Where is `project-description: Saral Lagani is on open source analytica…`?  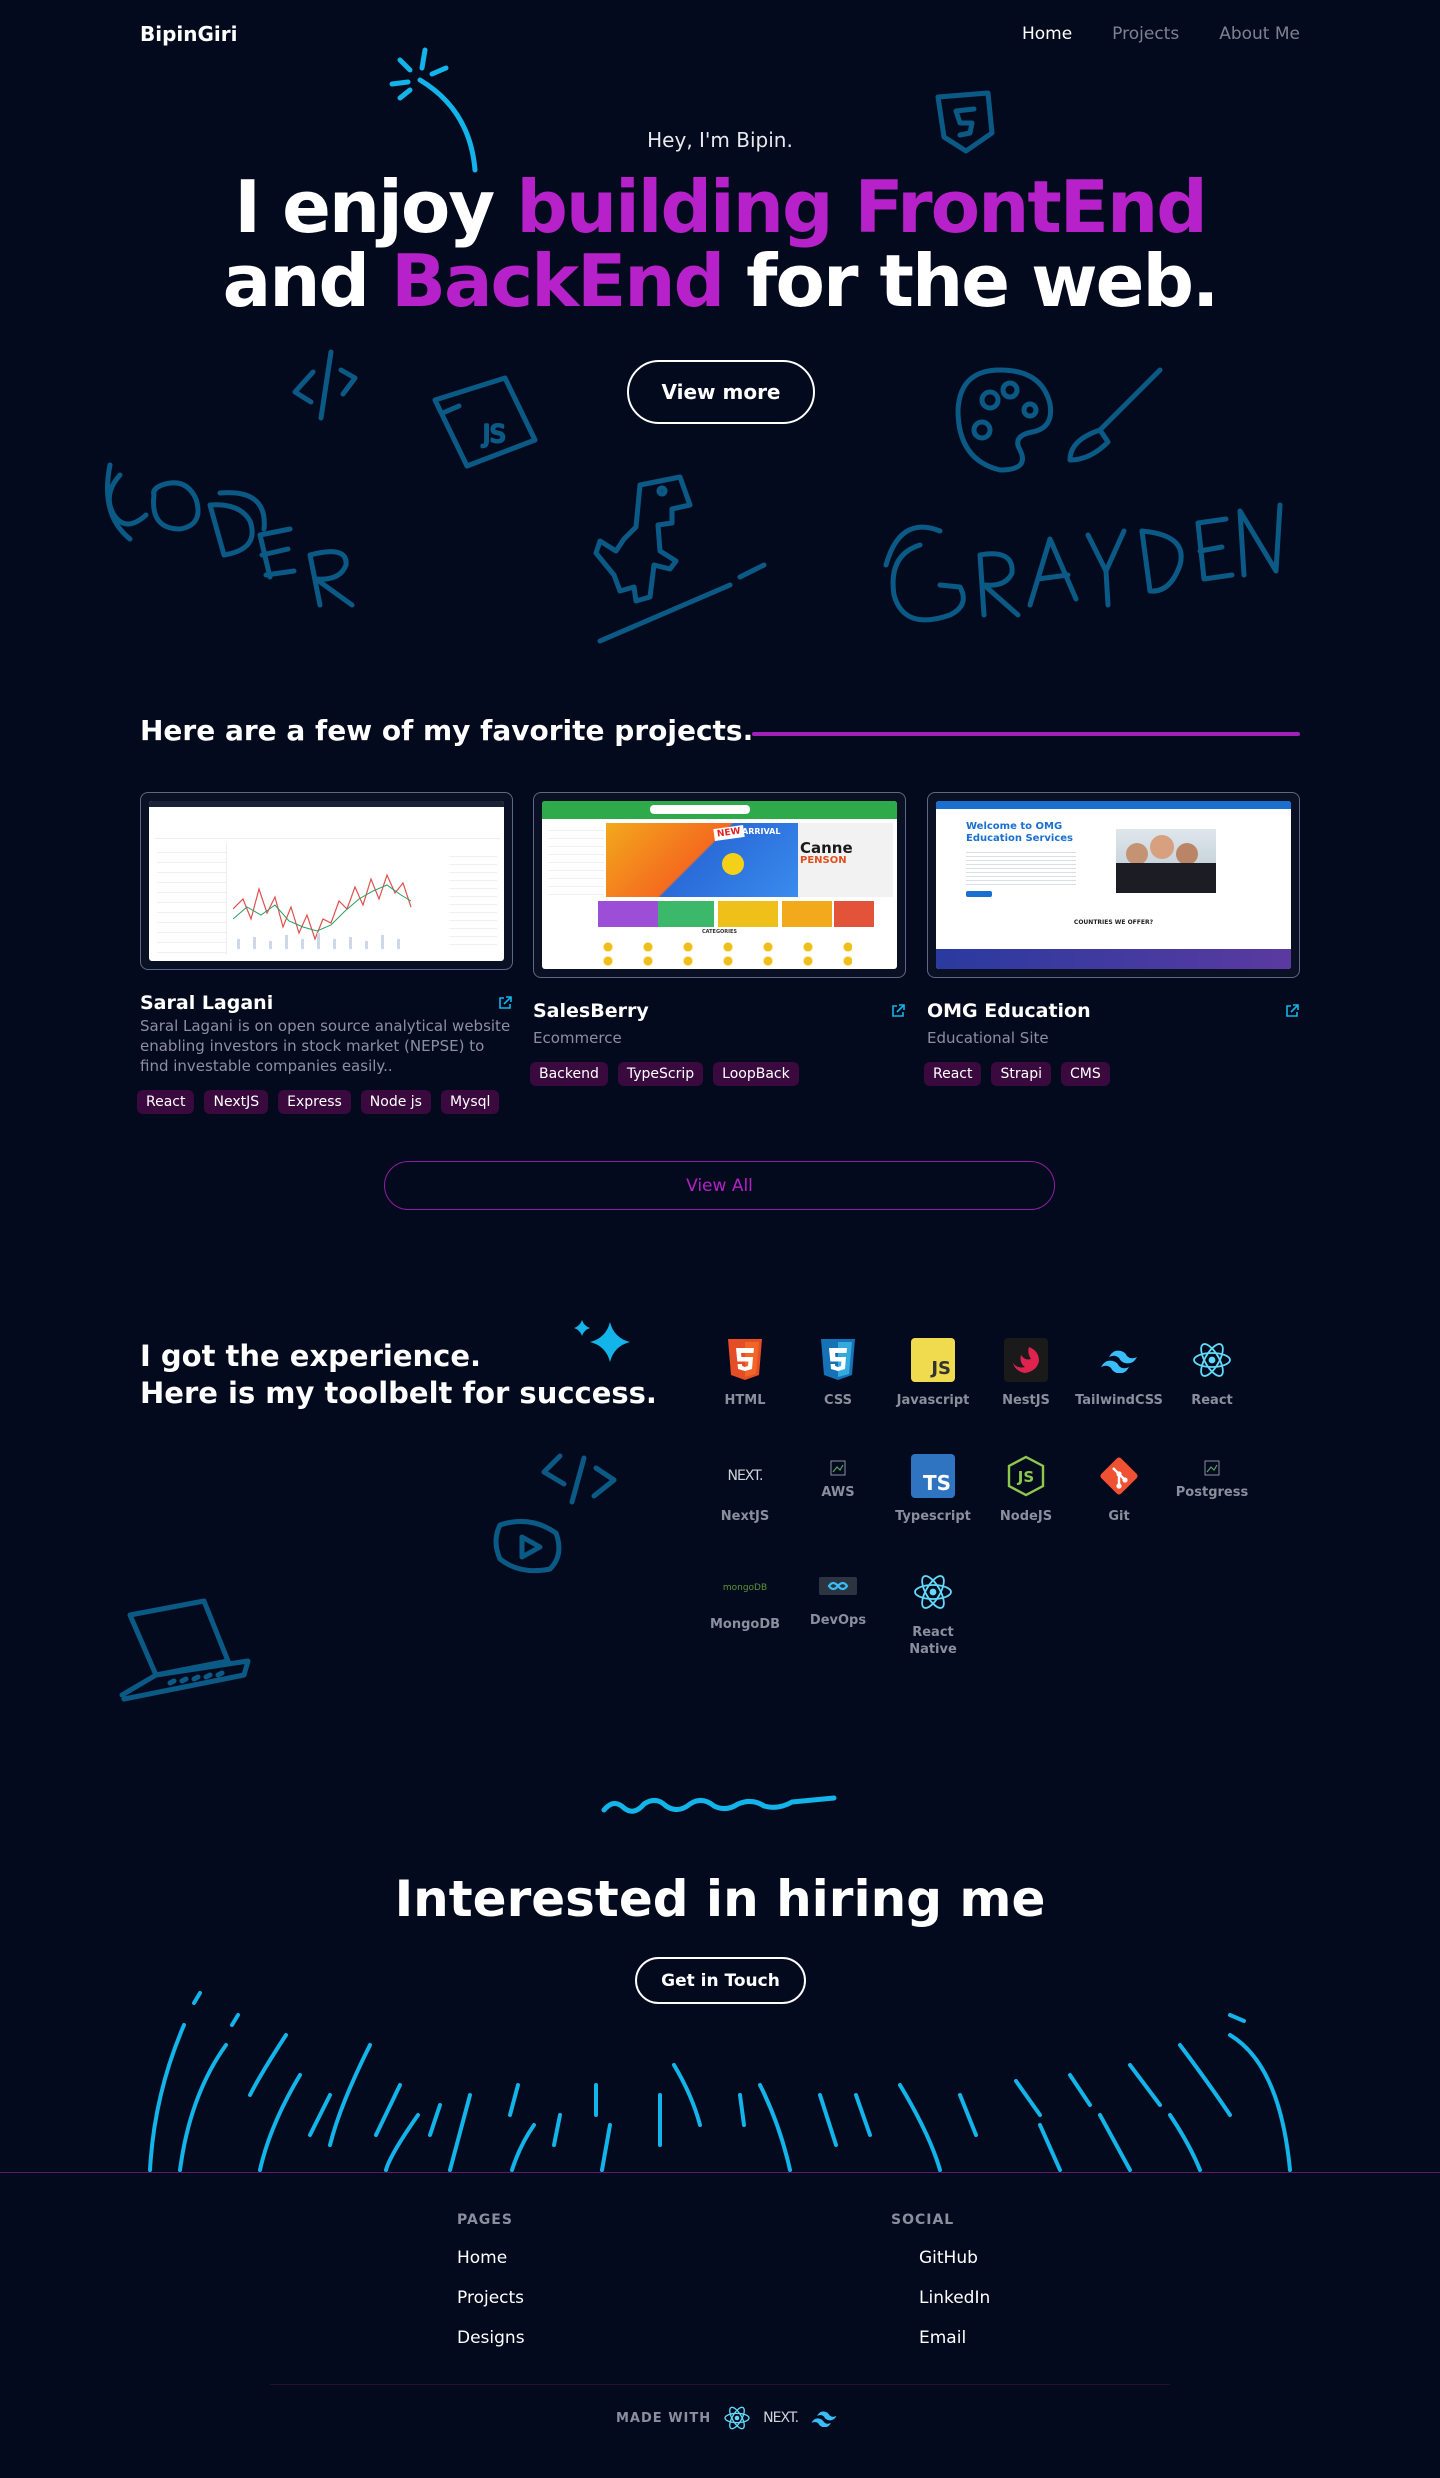
project-description: Saral Lagani is on open source analytica… is located at coordinates (325, 1046).